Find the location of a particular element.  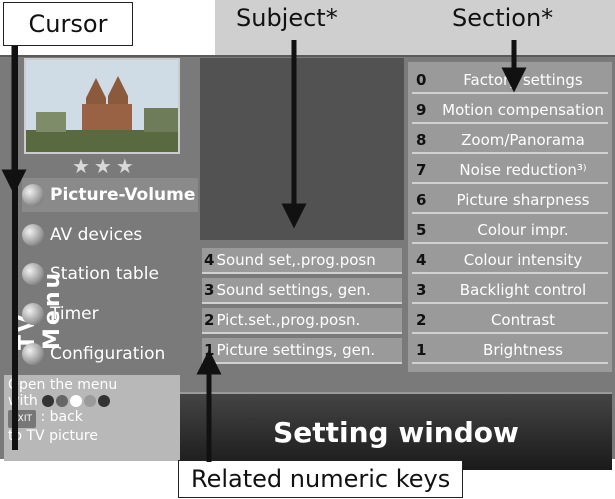

section-row-3: 3 Backlight control is located at coordinates (510, 291).